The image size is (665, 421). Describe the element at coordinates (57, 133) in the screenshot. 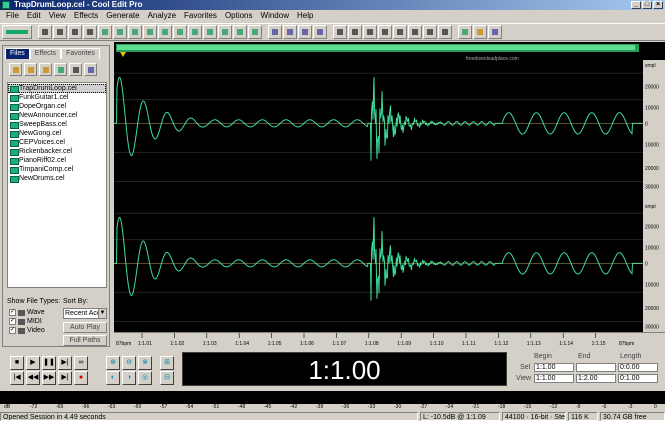

I see `file-item: NewGong.cel` at that location.